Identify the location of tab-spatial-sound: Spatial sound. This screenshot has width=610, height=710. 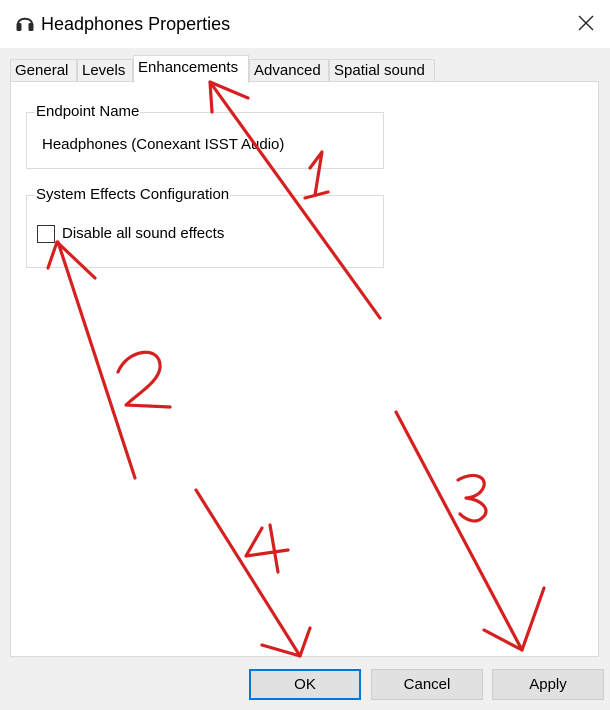
(382, 70).